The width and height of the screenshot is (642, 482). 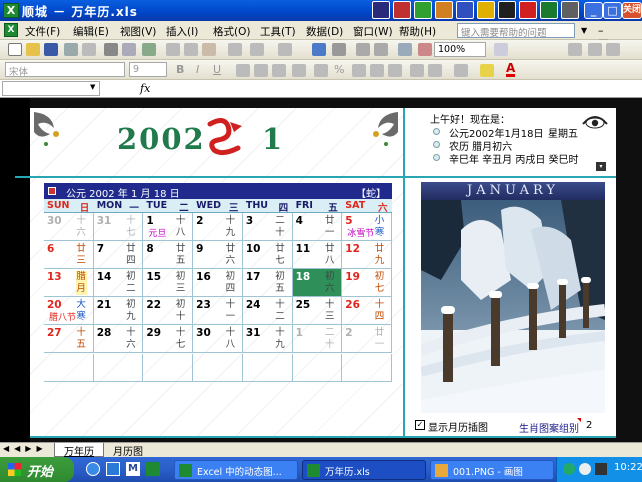 I want to click on scroll-icon: ▾, so click(x=601, y=166).